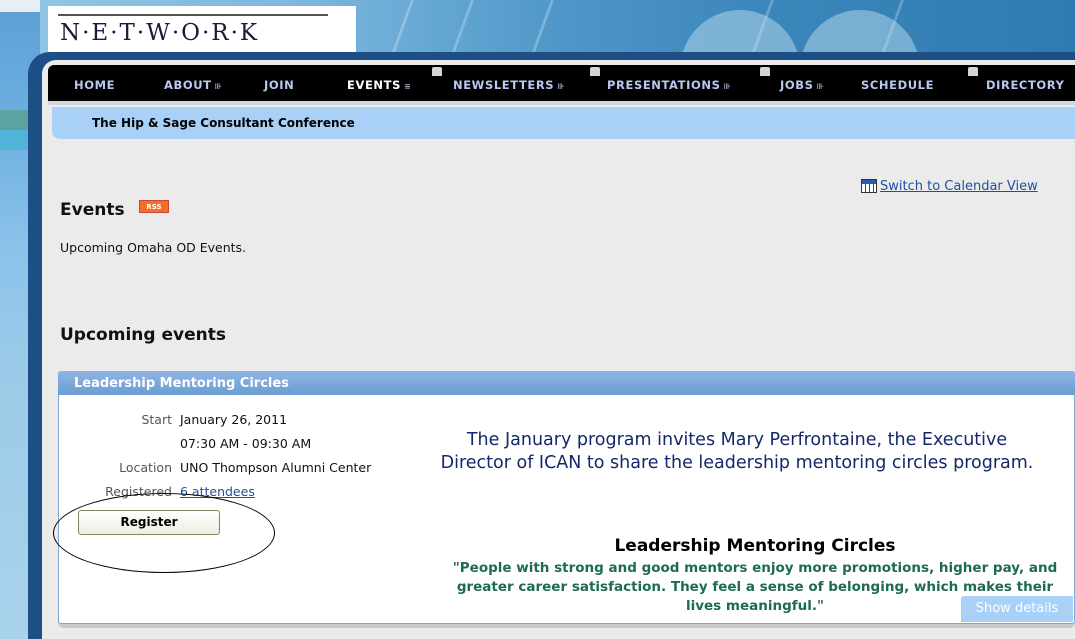 The image size is (1075, 639). I want to click on nav-item-label: JOIN, so click(279, 85).